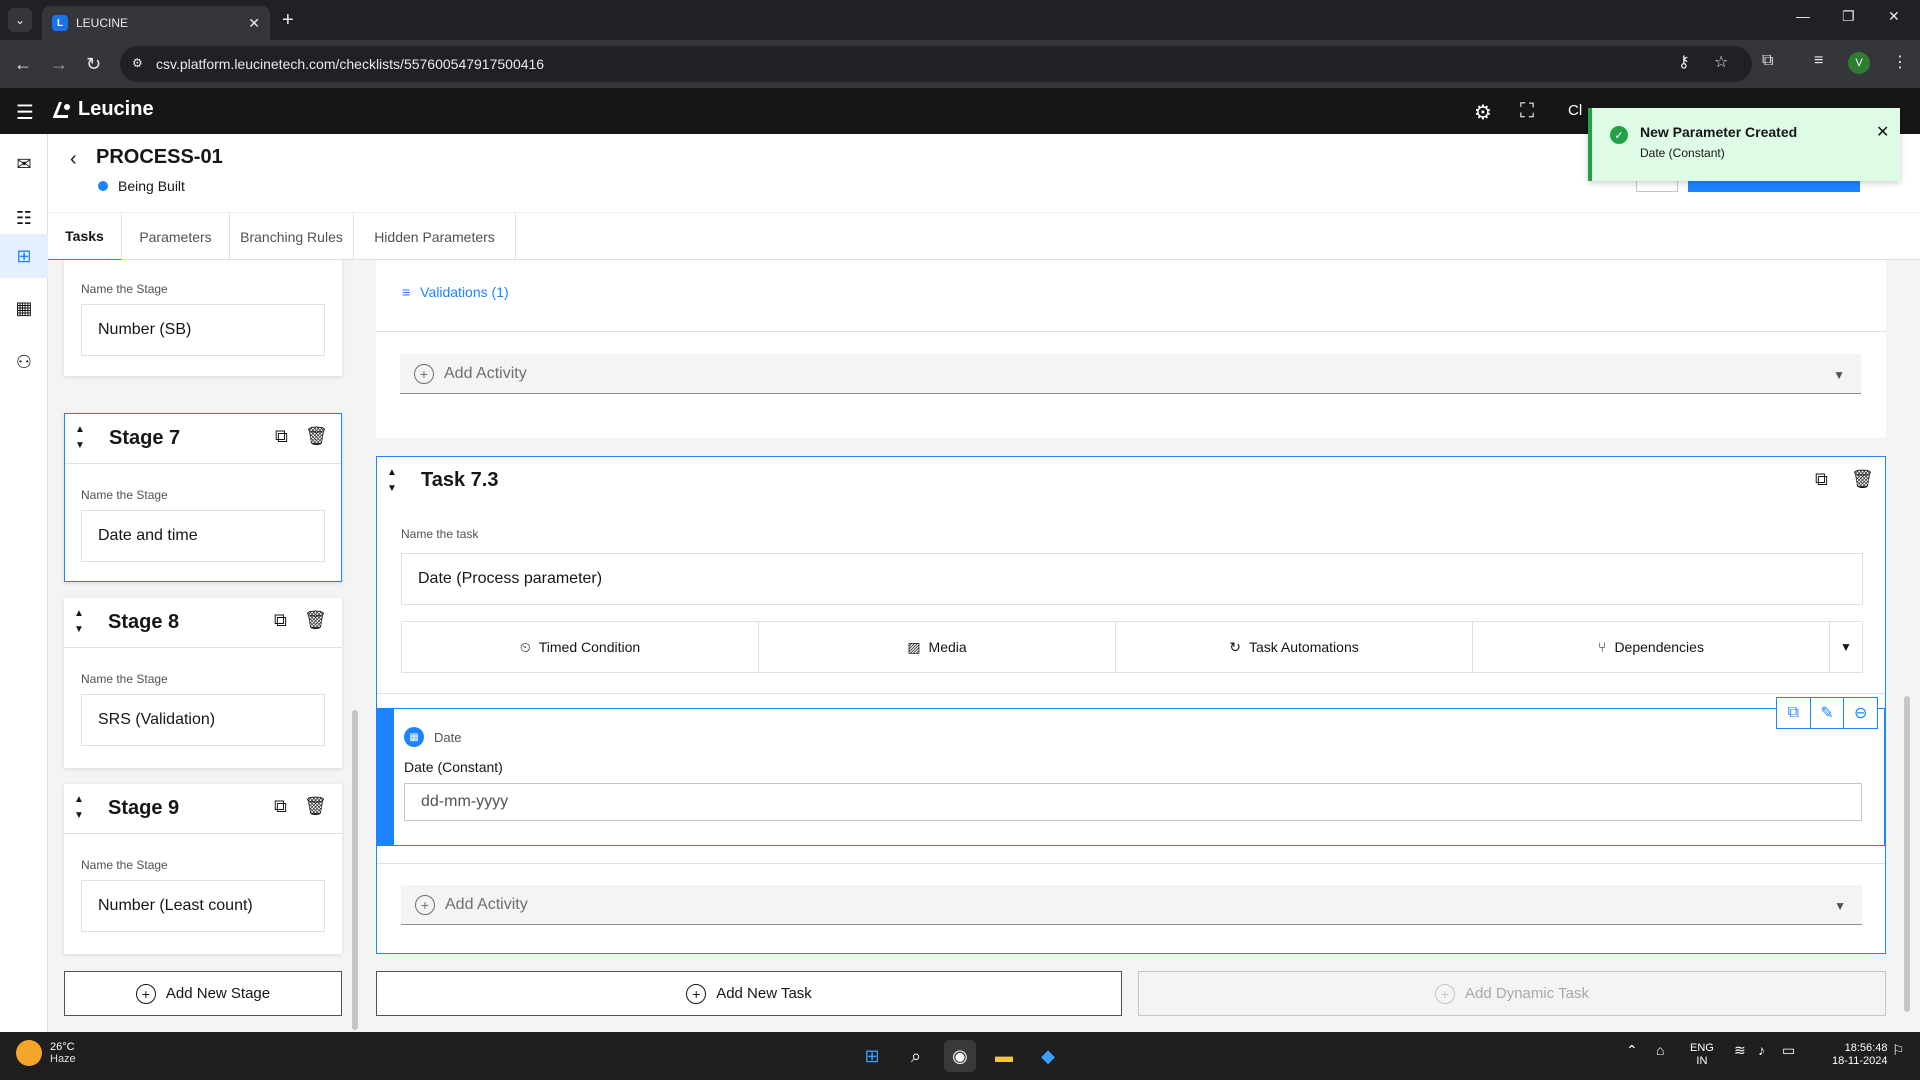 This screenshot has height=1080, width=1920. I want to click on restore-icon: ❐, so click(1848, 16).